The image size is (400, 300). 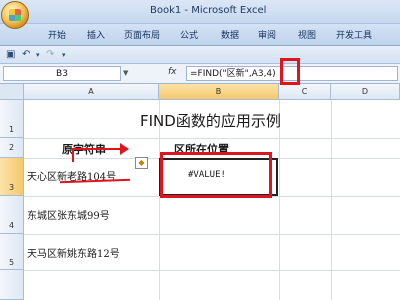 I want to click on cell-a4: 东城区张东城99号, so click(x=68, y=214).